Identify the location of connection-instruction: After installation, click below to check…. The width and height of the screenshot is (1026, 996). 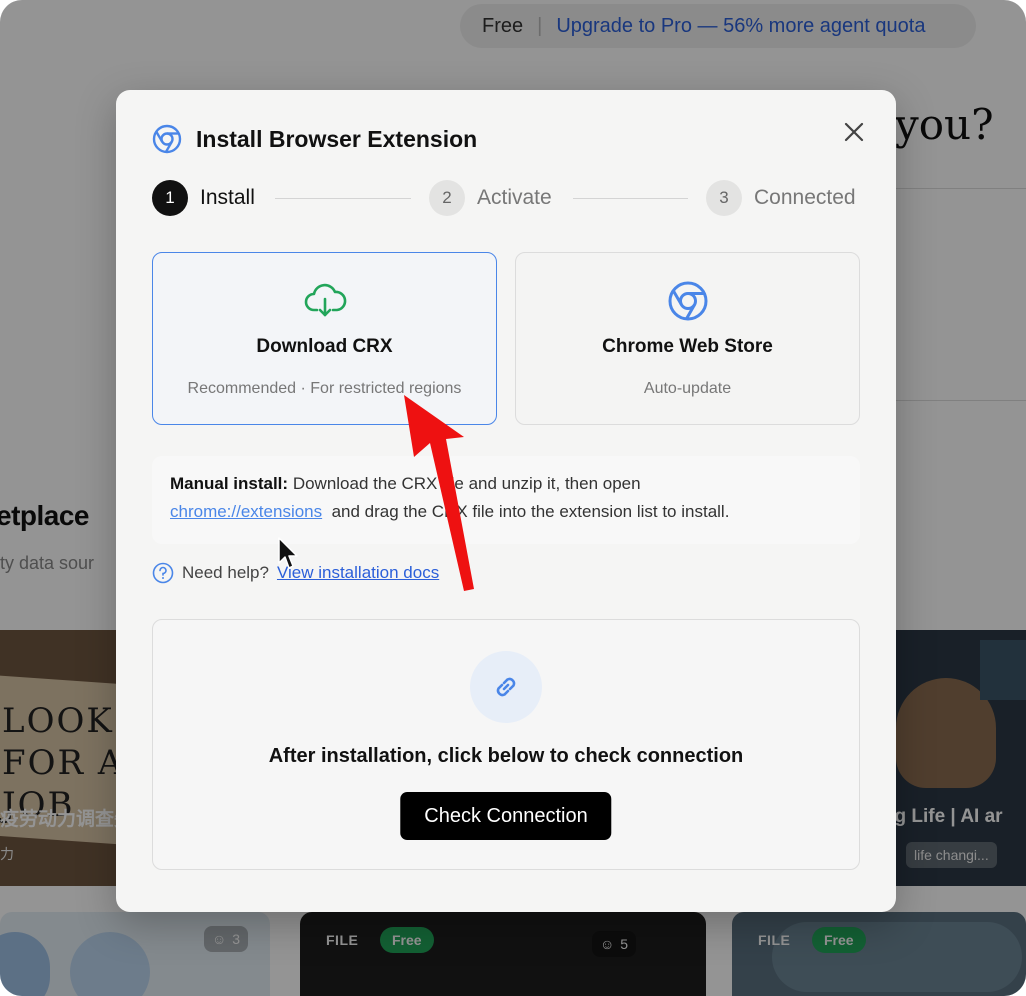
(506, 756).